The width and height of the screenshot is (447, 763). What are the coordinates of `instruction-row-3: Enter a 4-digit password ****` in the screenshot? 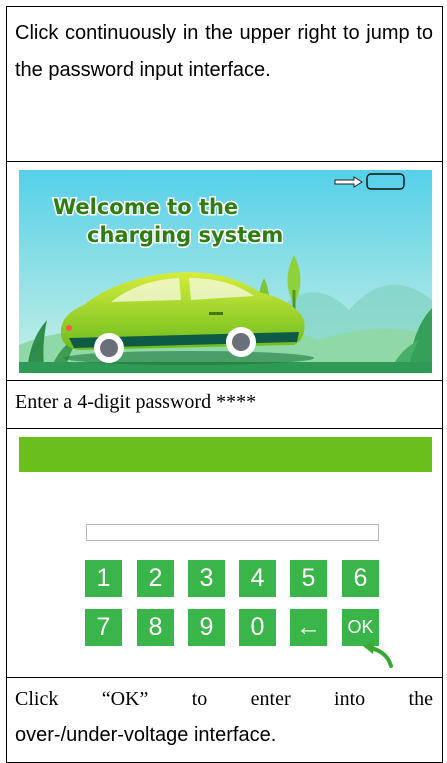 It's located at (224, 405).